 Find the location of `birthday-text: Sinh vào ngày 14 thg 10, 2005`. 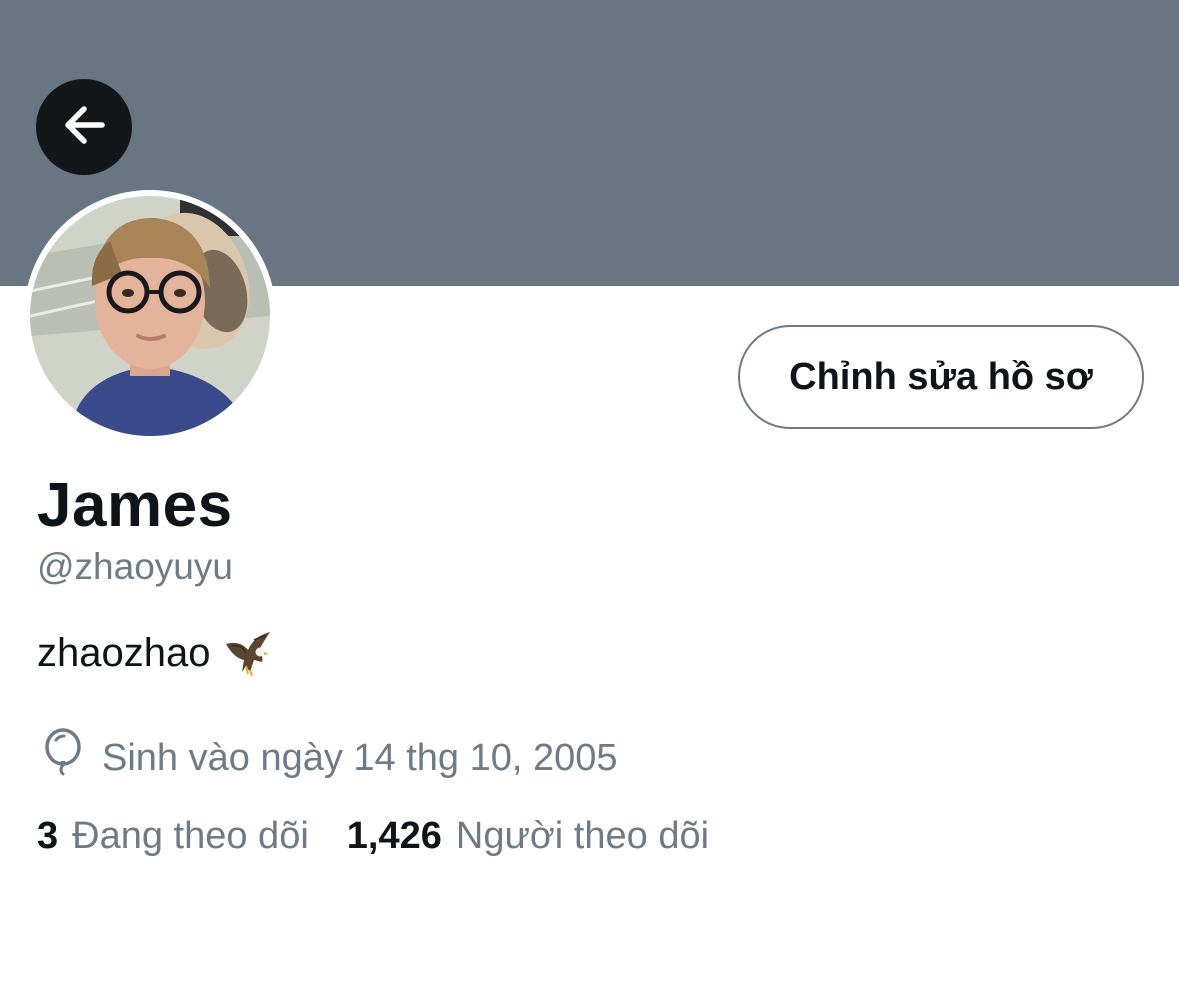

birthday-text: Sinh vào ngày 14 thg 10, 2005 is located at coordinates (360, 757).